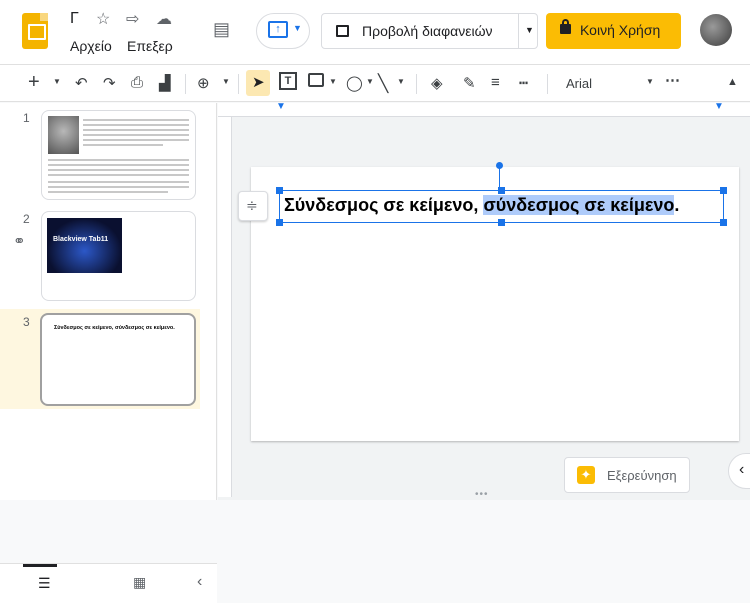 This screenshot has height=603, width=750. What do you see at coordinates (203, 83) in the screenshot?
I see `zoom-icon: ⊕` at bounding box center [203, 83].